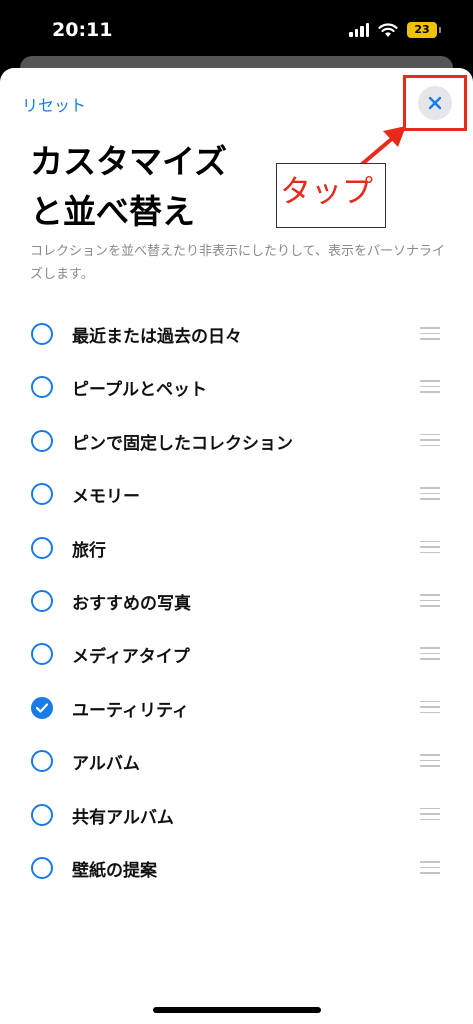  I want to click on list-item: 壁紙の提案, so click(236, 868).